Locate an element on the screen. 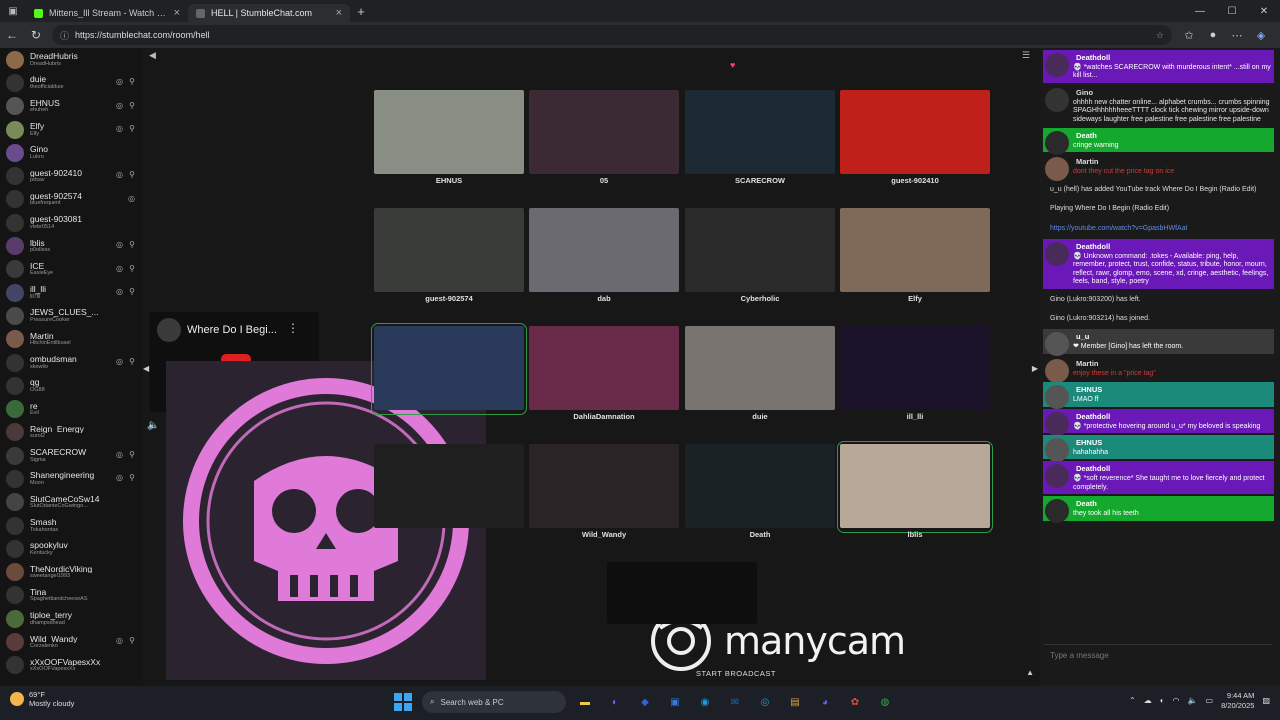 The width and height of the screenshot is (1280, 720). tab-stumblechat: HELL | StumbleChat.com × is located at coordinates (269, 13).